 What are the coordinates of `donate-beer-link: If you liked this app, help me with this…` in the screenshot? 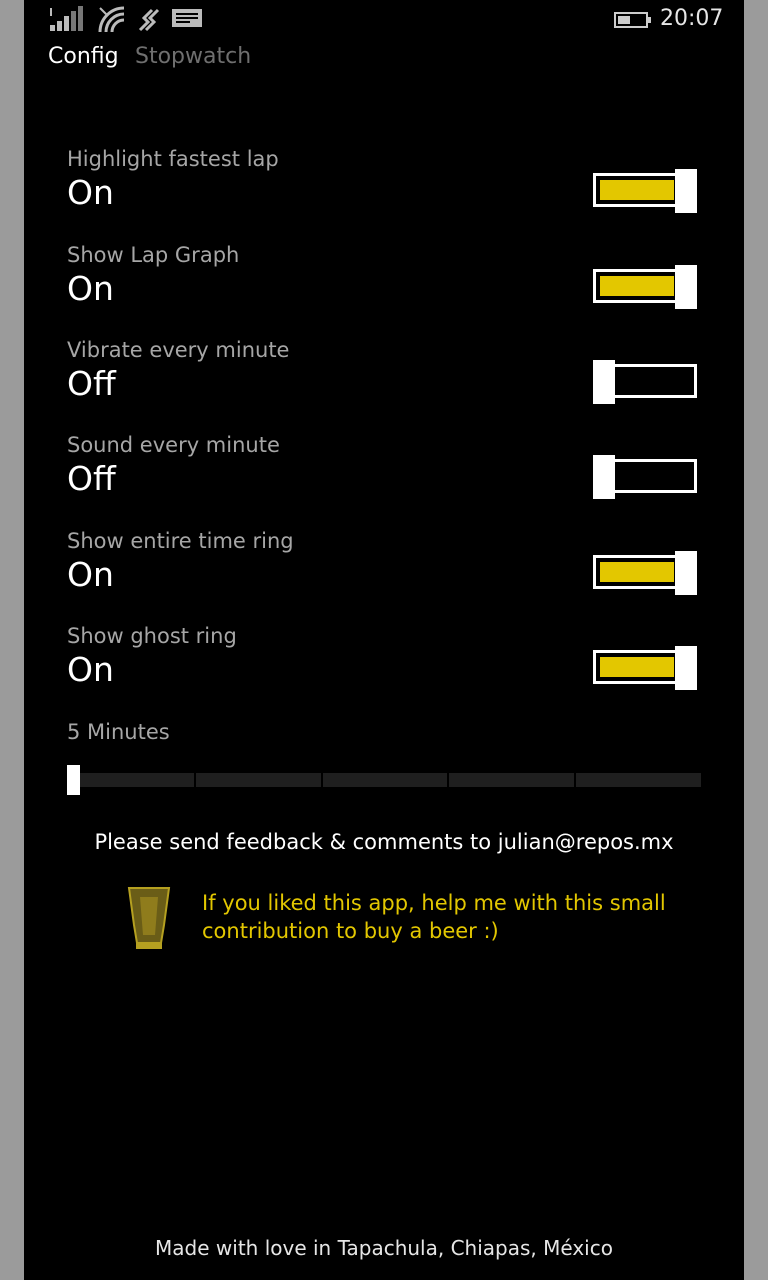 It's located at (406, 920).